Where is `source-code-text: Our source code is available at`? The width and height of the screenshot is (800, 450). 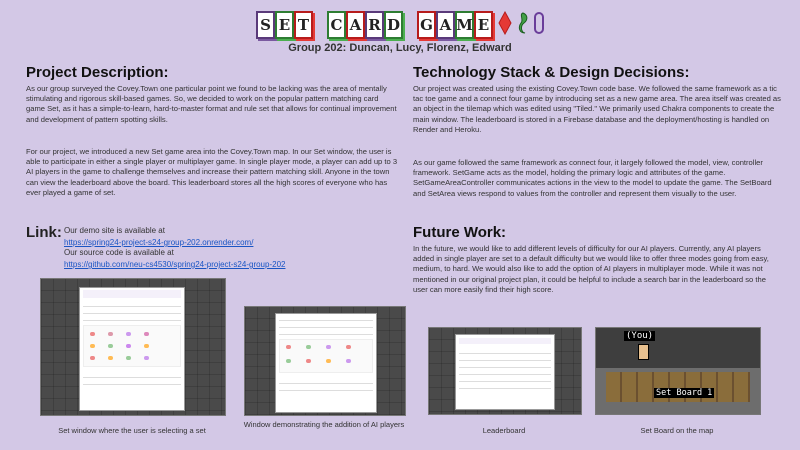
source-code-text: Our source code is available at is located at coordinates (119, 252).